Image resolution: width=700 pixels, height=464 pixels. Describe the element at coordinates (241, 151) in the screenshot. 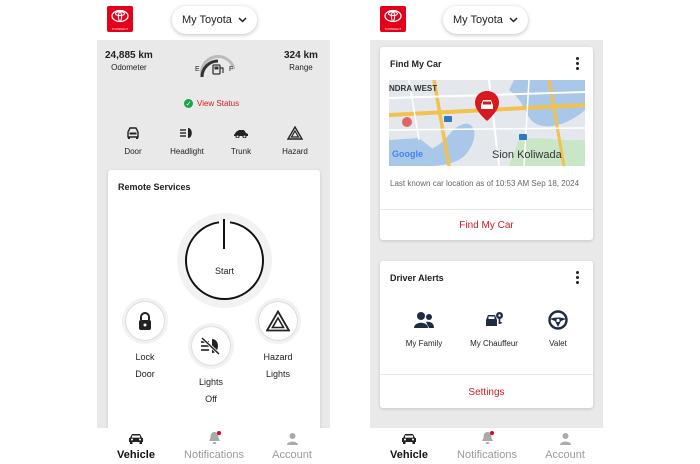

I see `status-trunk-label: Trunk` at that location.